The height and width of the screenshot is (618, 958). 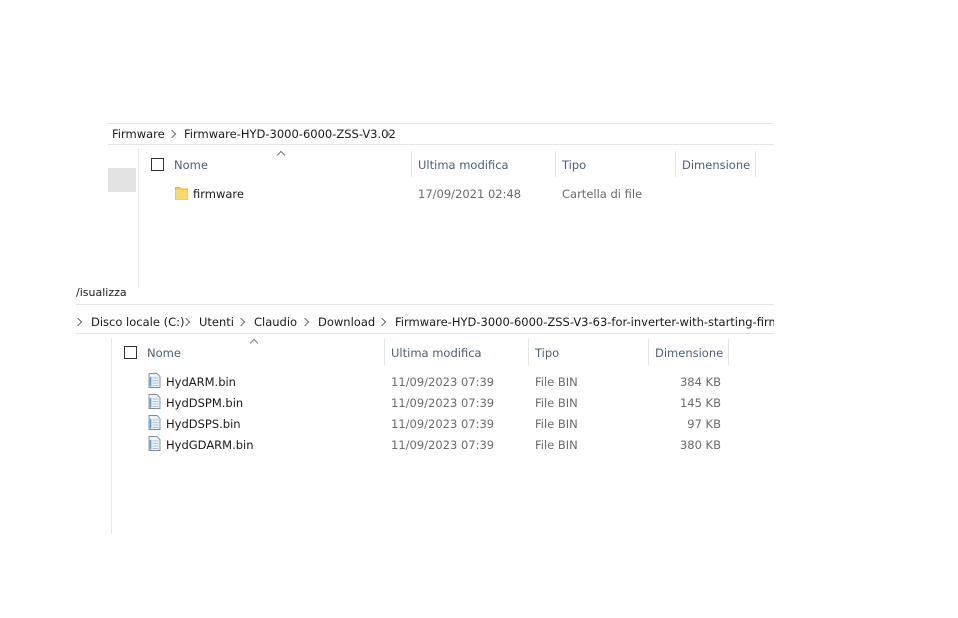 I want to click on breadcrumb-item-utenti: Utenti, so click(x=216, y=322).